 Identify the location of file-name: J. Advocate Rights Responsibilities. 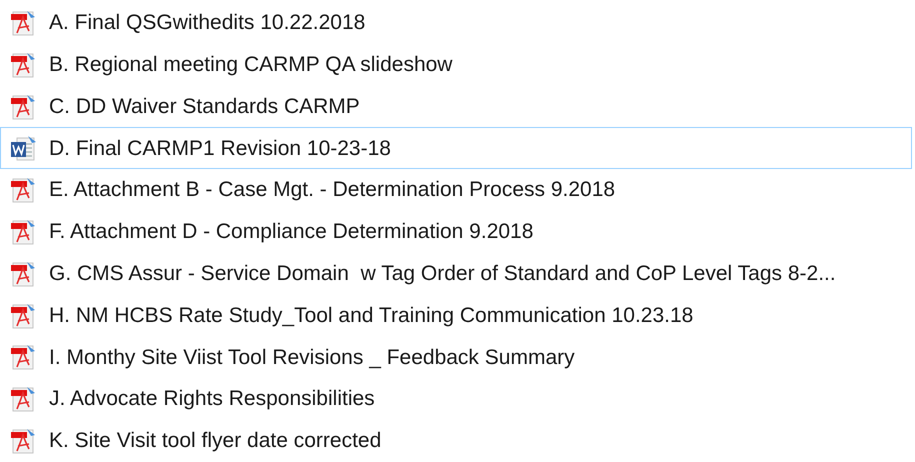
(212, 399).